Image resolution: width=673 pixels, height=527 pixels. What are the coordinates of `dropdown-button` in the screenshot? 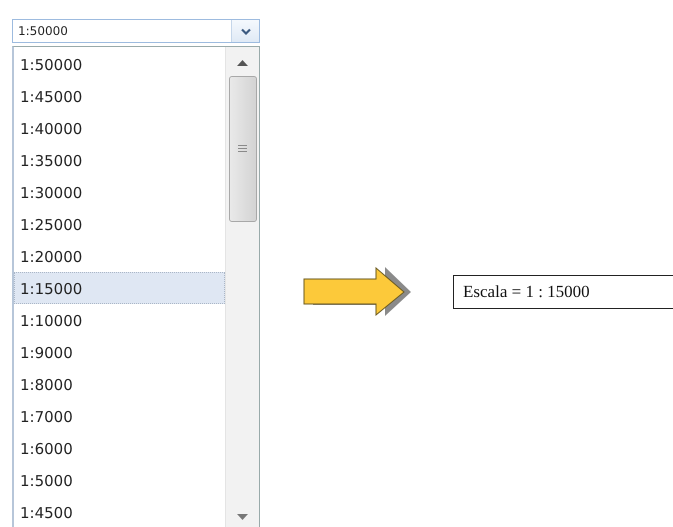 It's located at (245, 31).